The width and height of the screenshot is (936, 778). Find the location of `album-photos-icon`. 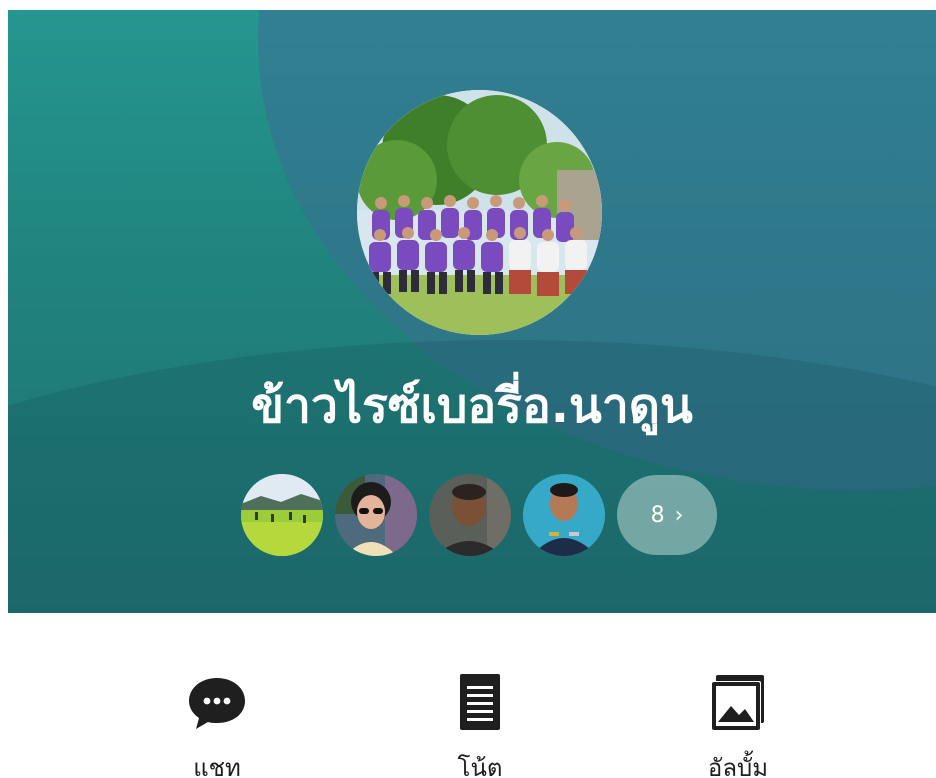

album-photos-icon is located at coordinates (737, 703).